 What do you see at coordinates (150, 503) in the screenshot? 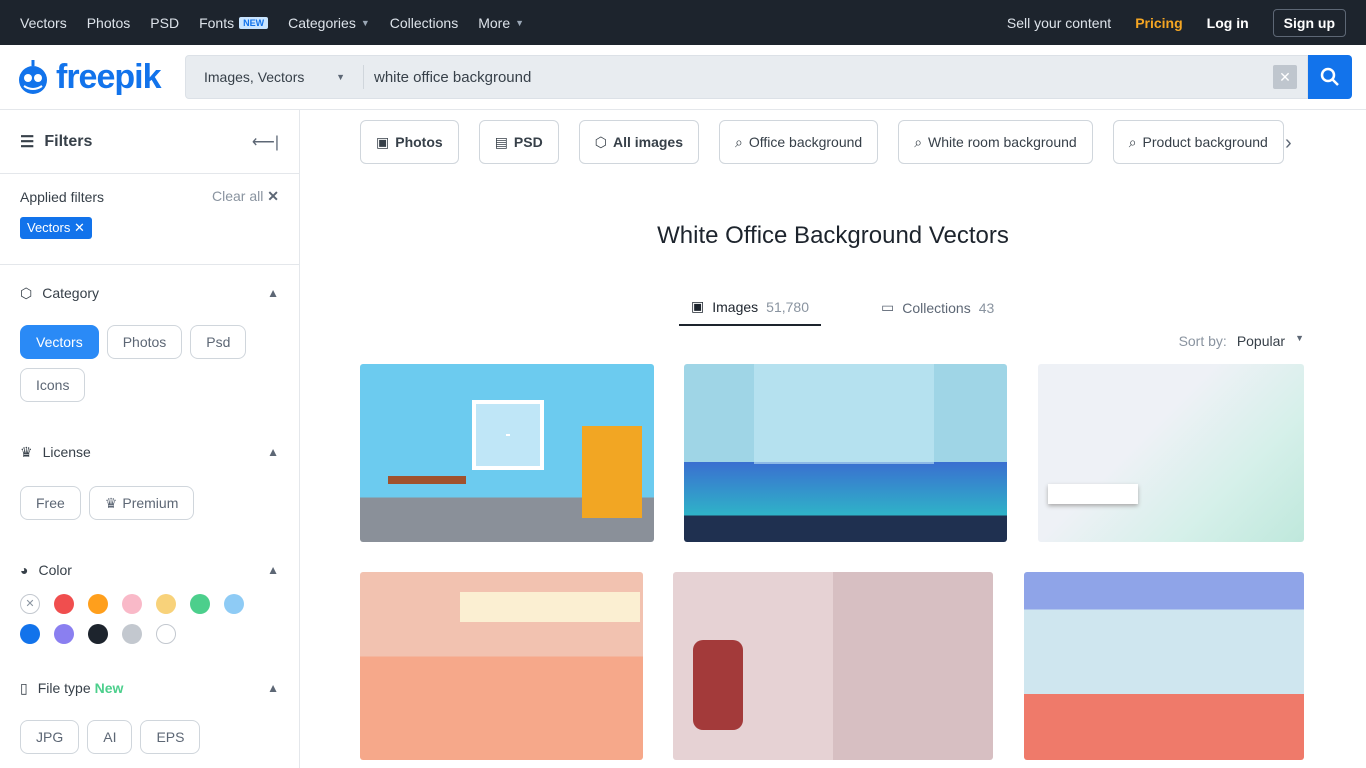
I see `premium-label: Premium` at bounding box center [150, 503].